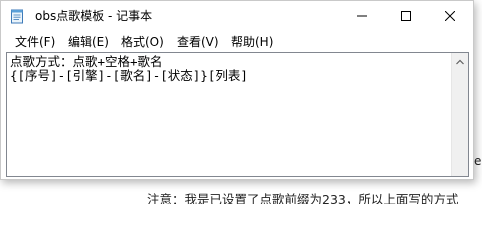  What do you see at coordinates (88, 41) in the screenshot?
I see `menu-edit: 编辑(E)` at bounding box center [88, 41].